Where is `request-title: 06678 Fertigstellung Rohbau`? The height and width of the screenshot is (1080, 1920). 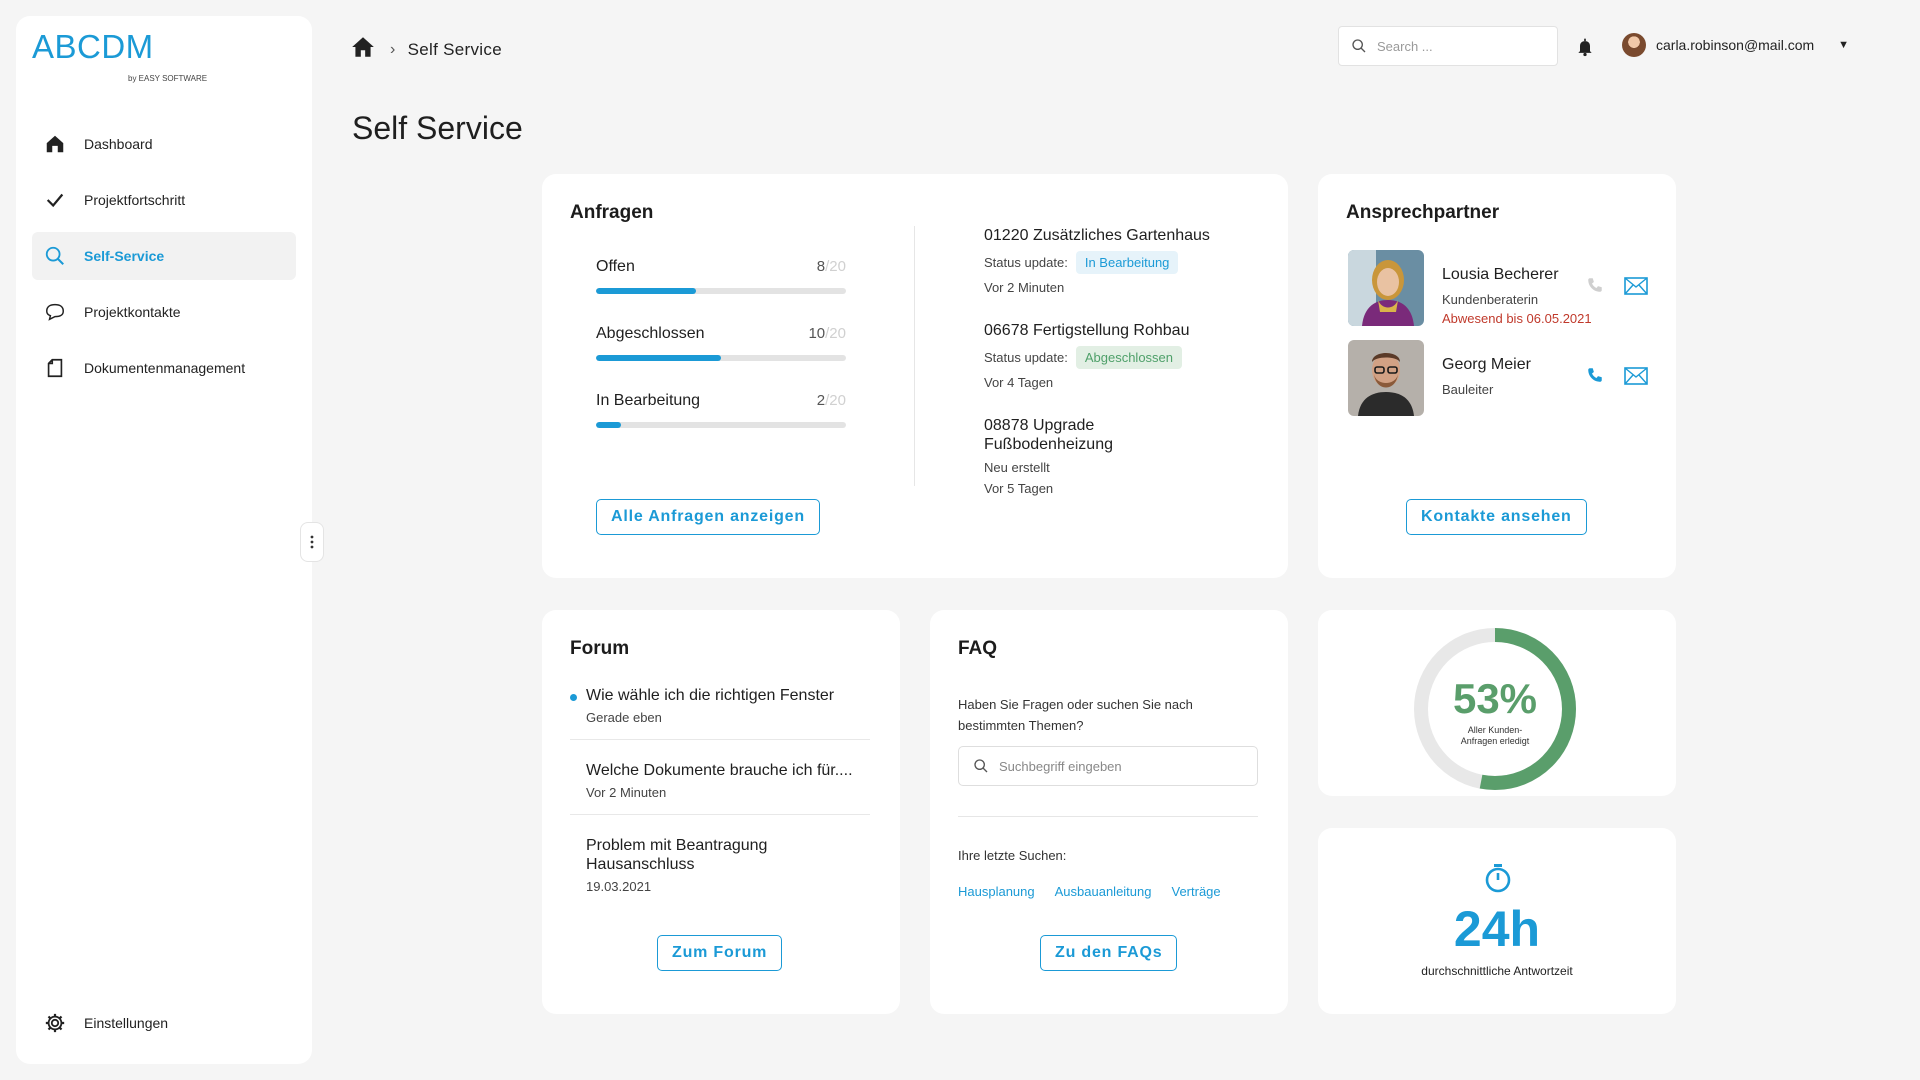 request-title: 06678 Fertigstellung Rohbau is located at coordinates (1087, 330).